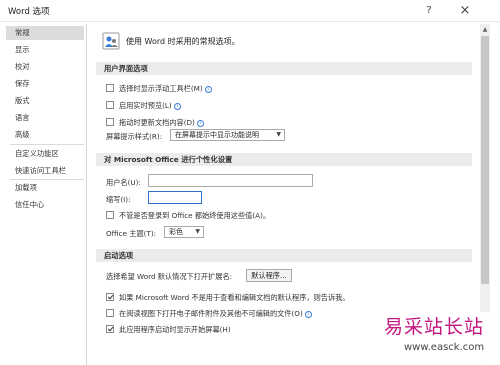 The width and height of the screenshot is (500, 365). I want to click on personalize-section-title: 对 Microsoft Office 进行个性化设置, so click(284, 159).